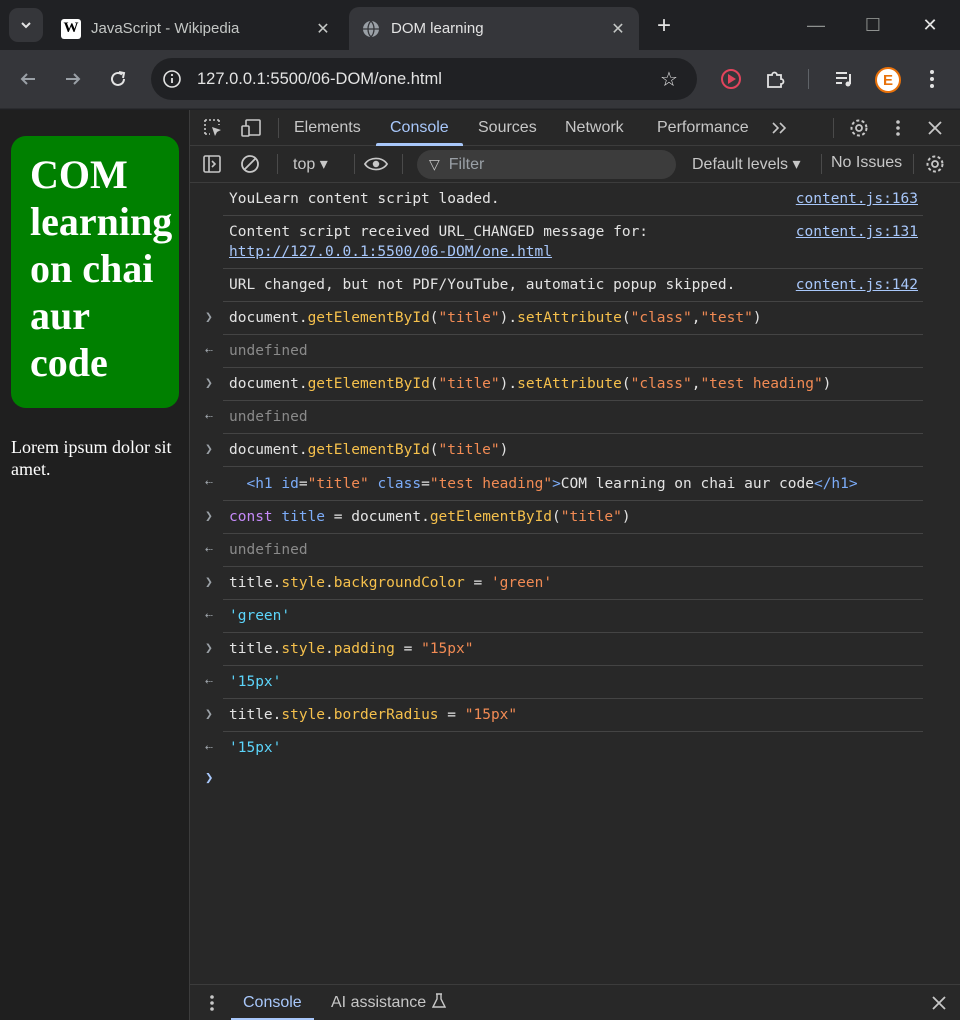 The width and height of the screenshot is (960, 1020). I want to click on forward-button, so click(73, 79).